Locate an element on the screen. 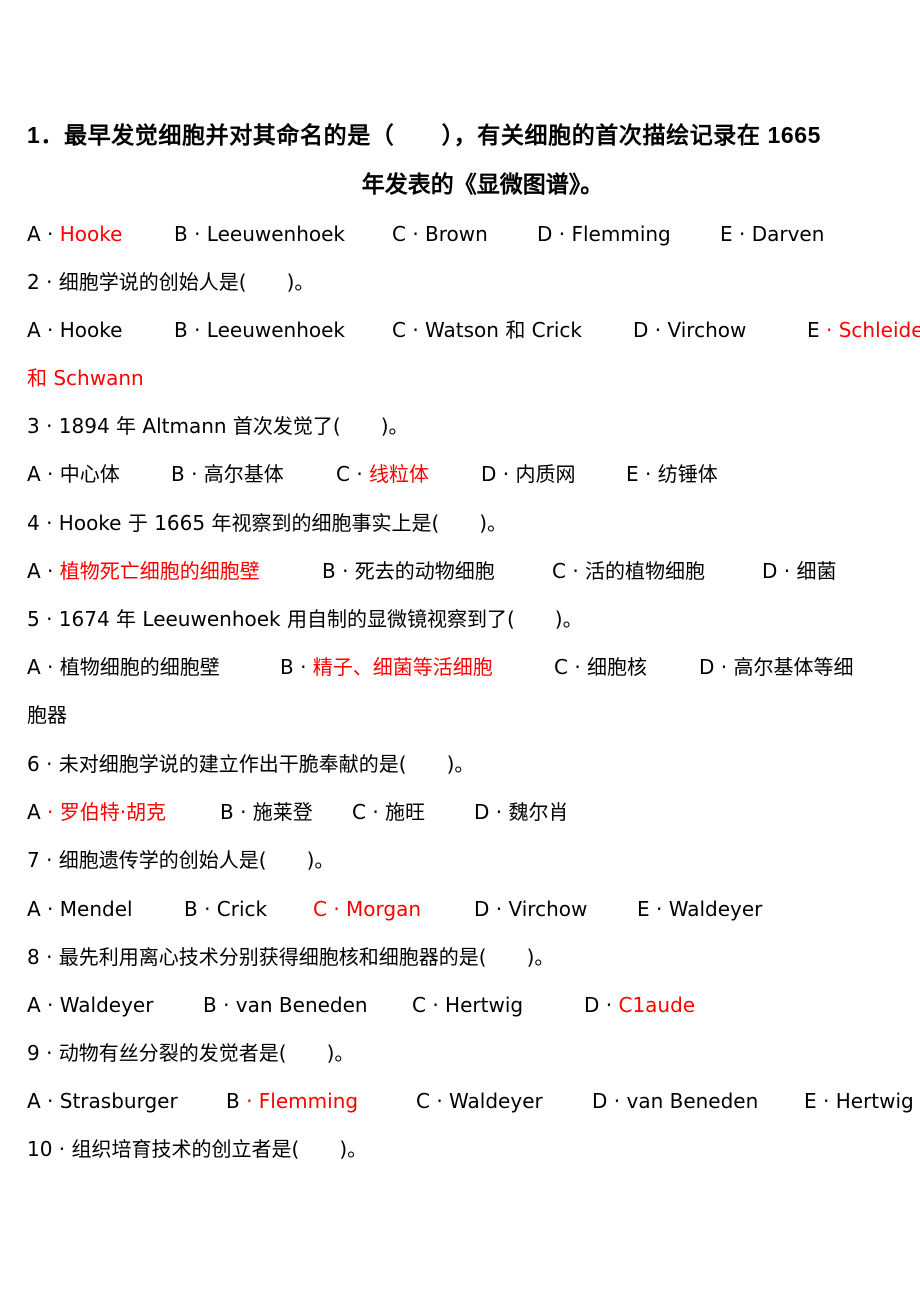 The width and height of the screenshot is (920, 1302). question-4-stem: 4 · Hooke 于 1665 年视察到的细胞事实上是( )。 is located at coordinates (267, 523).